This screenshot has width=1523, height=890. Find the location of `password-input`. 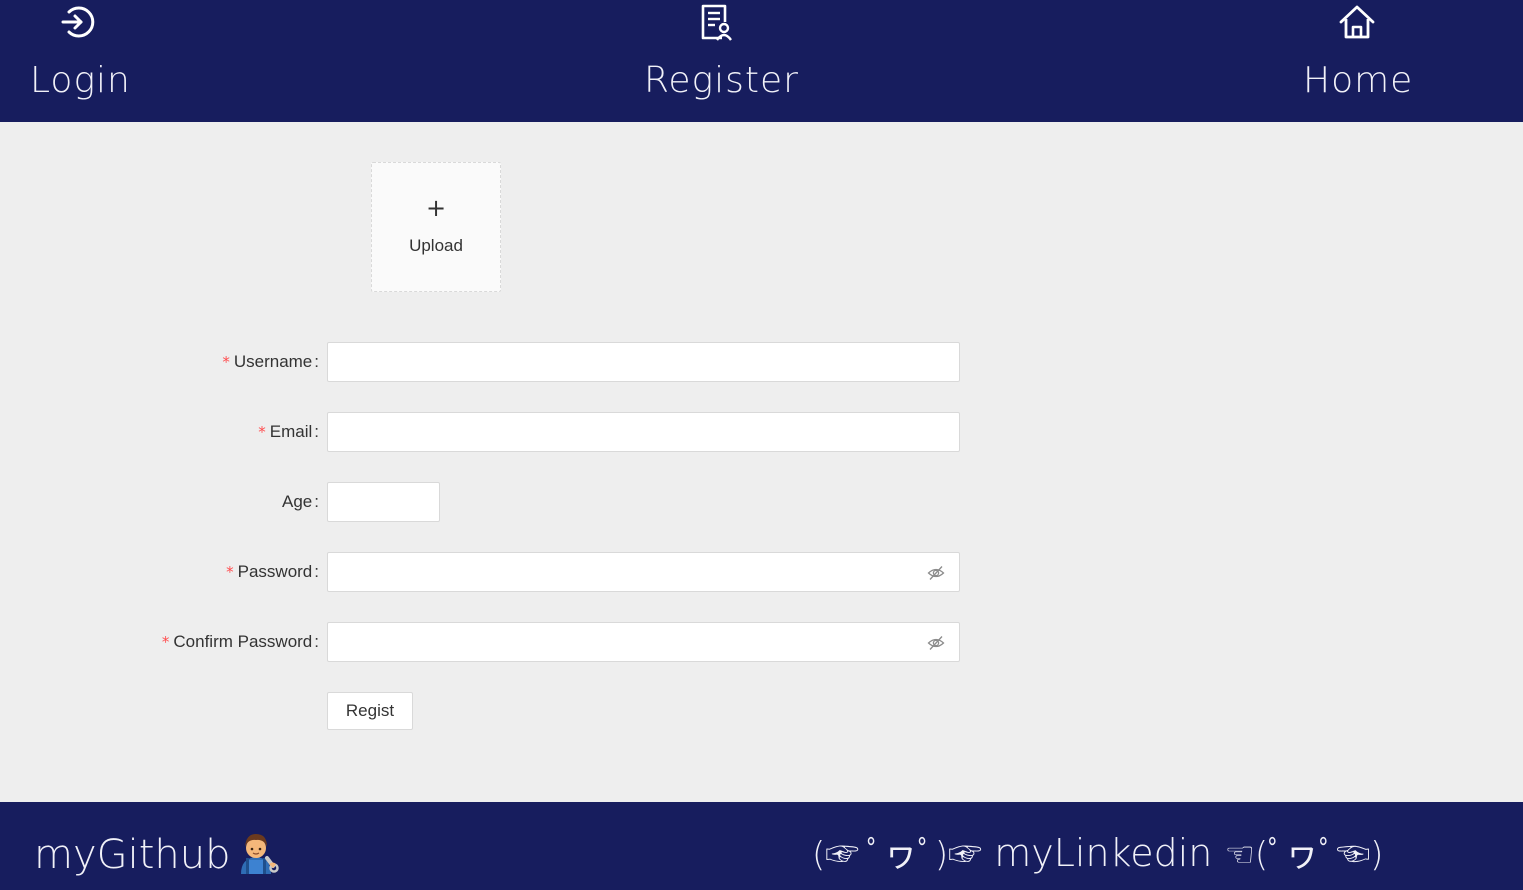

password-input is located at coordinates (643, 572).